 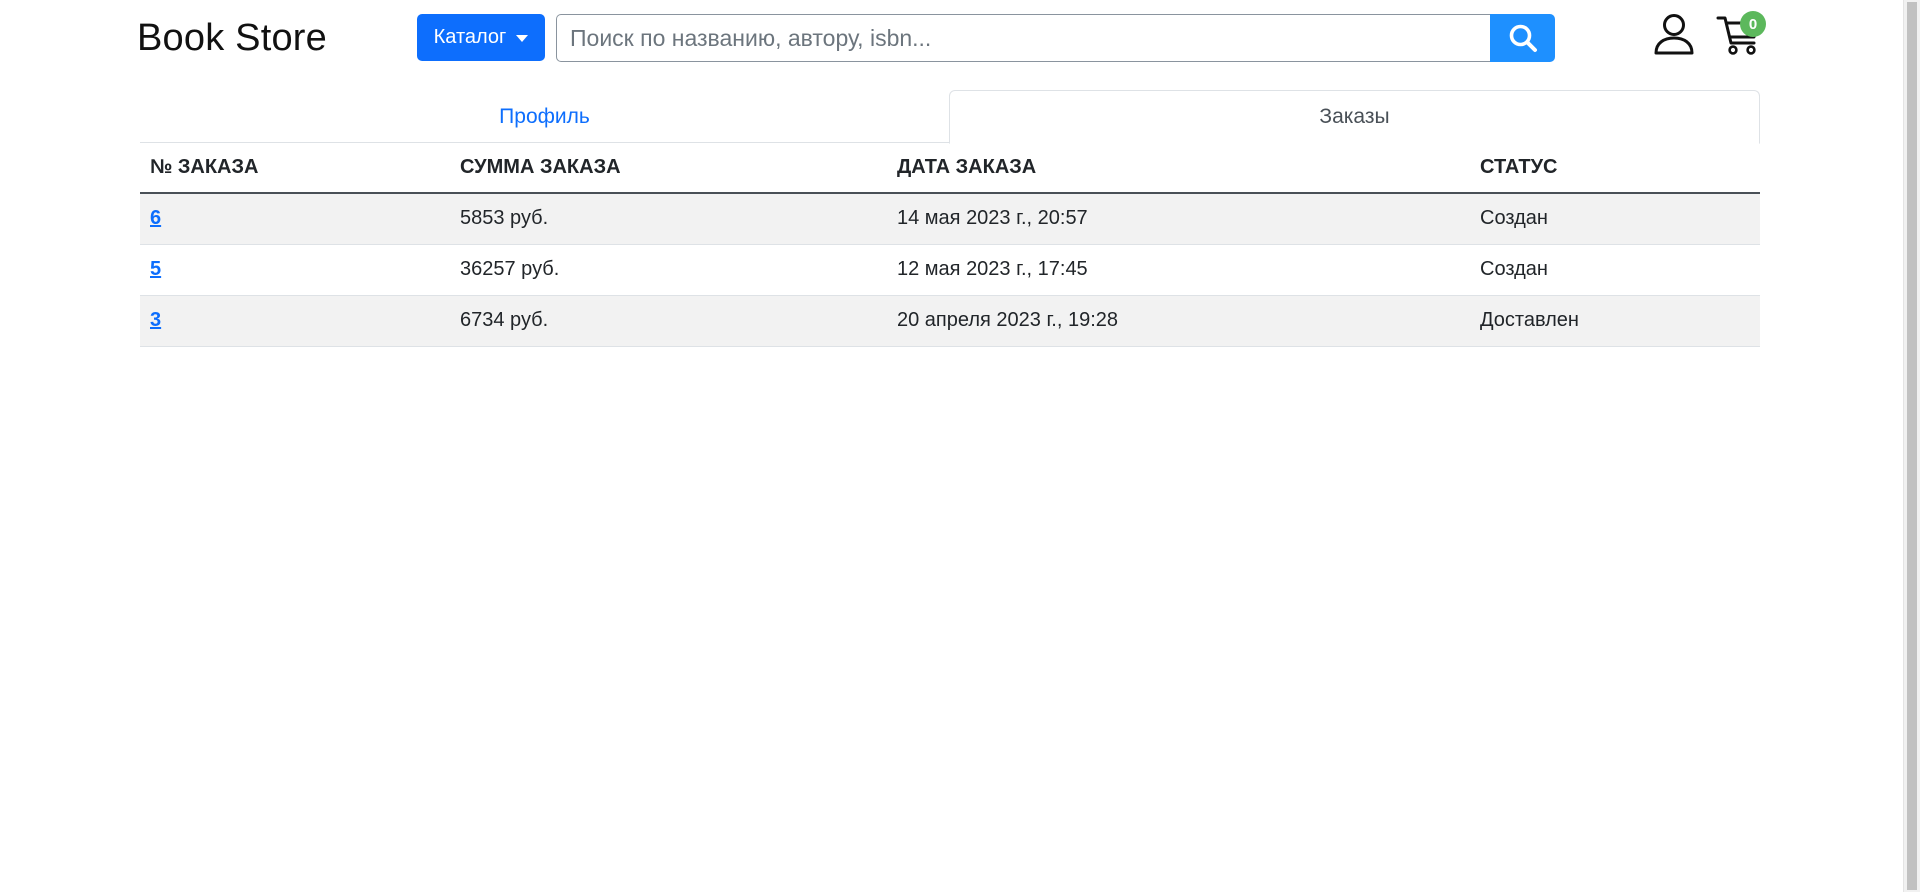 What do you see at coordinates (1674, 34) in the screenshot?
I see `user-icon` at bounding box center [1674, 34].